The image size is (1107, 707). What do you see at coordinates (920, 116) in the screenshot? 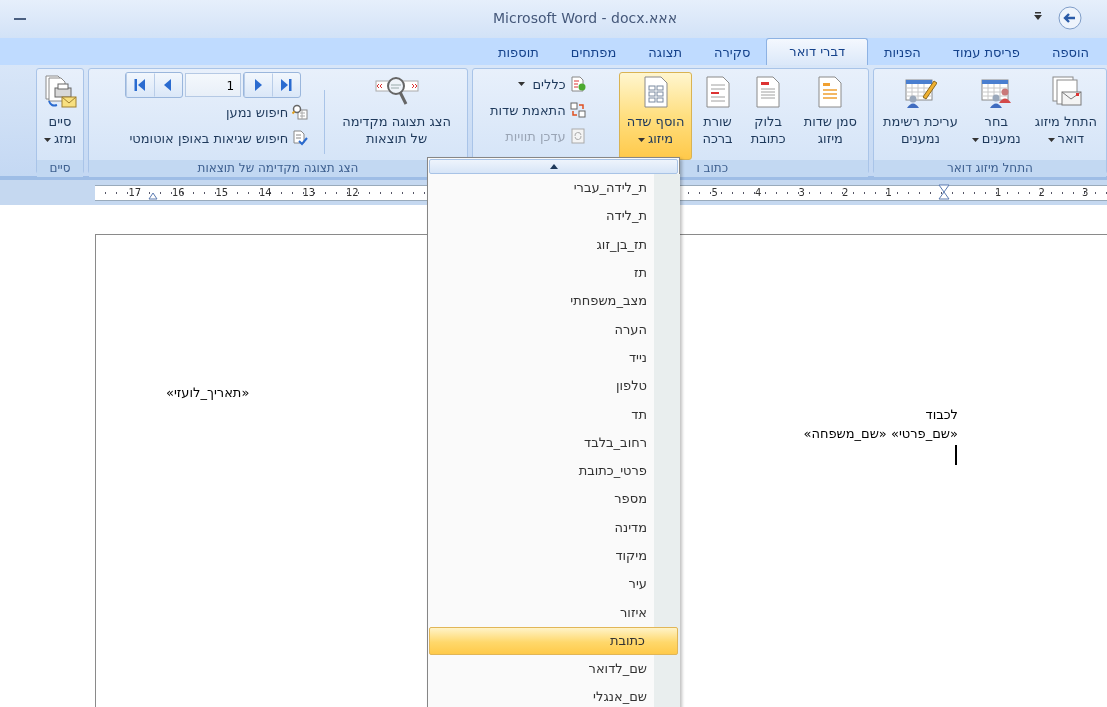
I see `ribbon-button: עריכת רשימת נמענים` at bounding box center [920, 116].